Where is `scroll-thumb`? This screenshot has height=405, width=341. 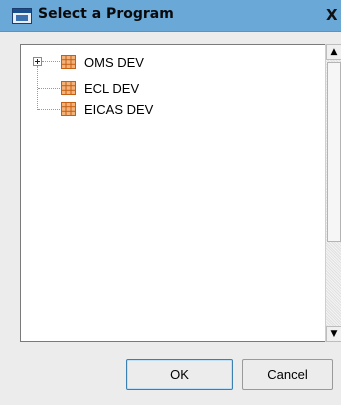
scroll-thumb is located at coordinates (334, 152).